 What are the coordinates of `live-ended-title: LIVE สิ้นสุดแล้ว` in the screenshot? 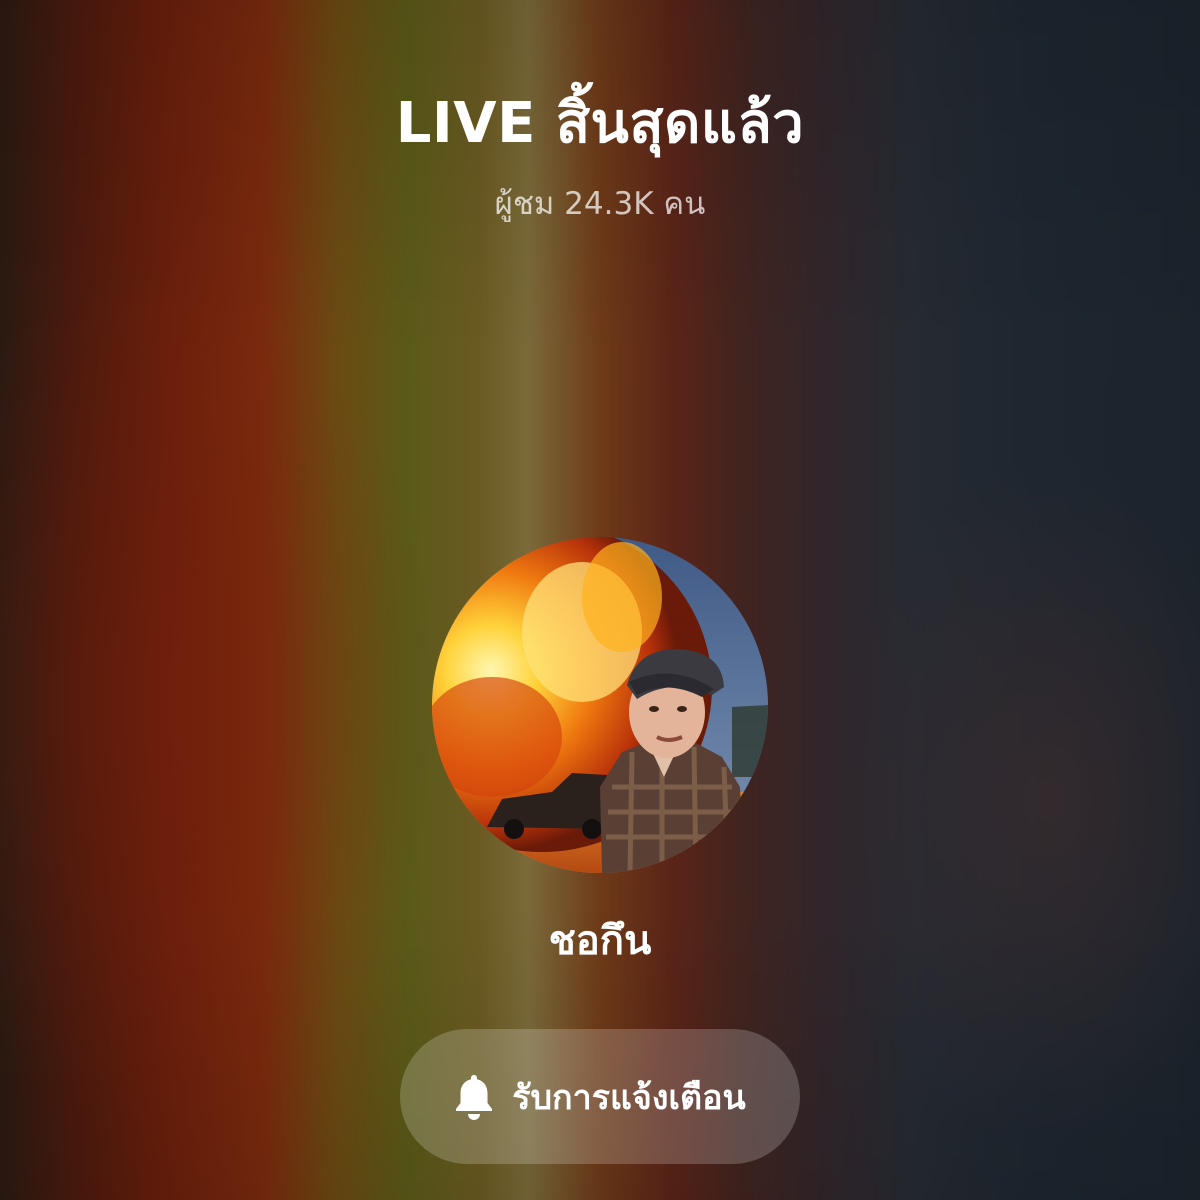 It's located at (600, 123).